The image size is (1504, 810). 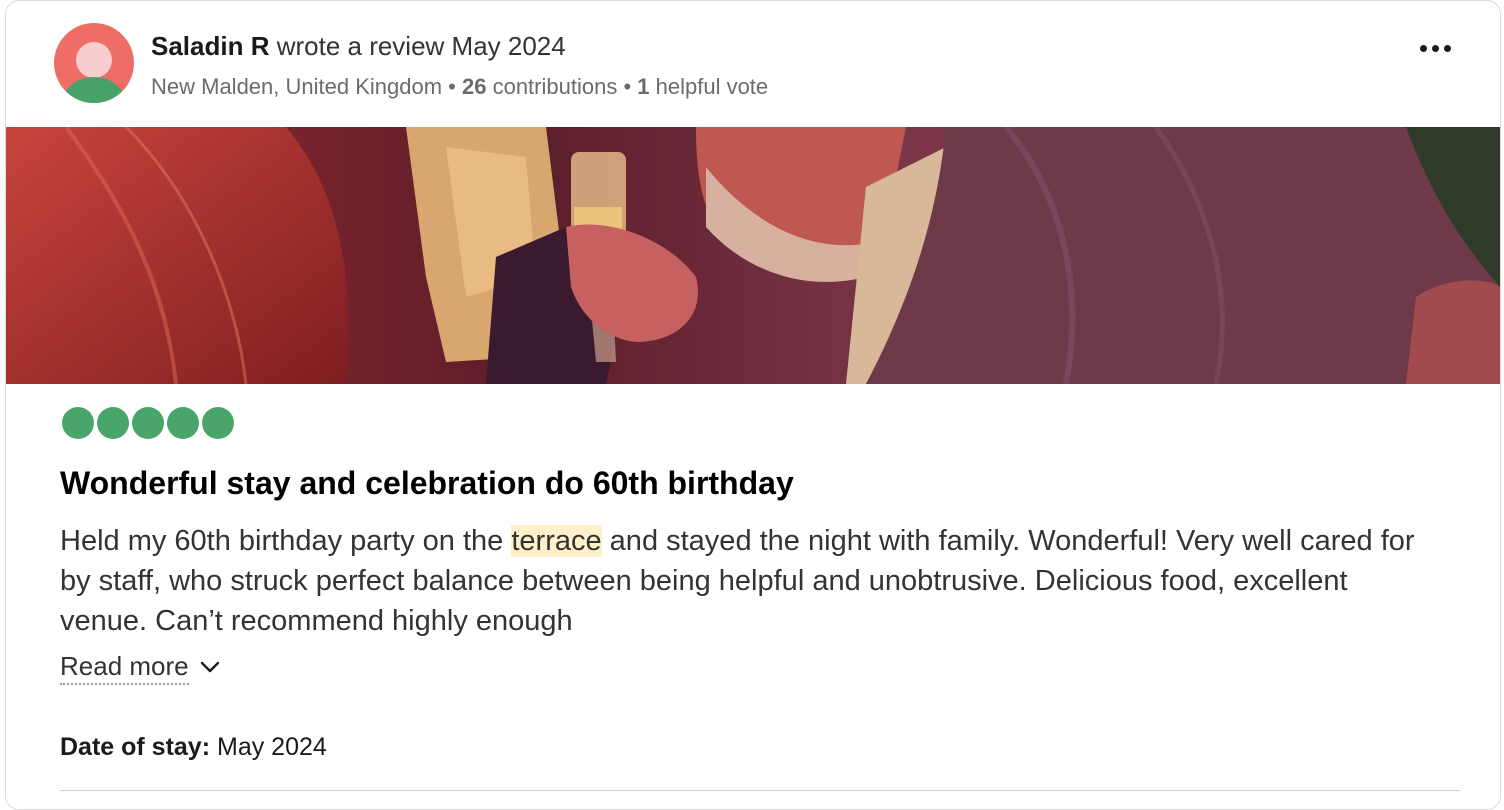 I want to click on avatar-body, so click(x=94, y=90).